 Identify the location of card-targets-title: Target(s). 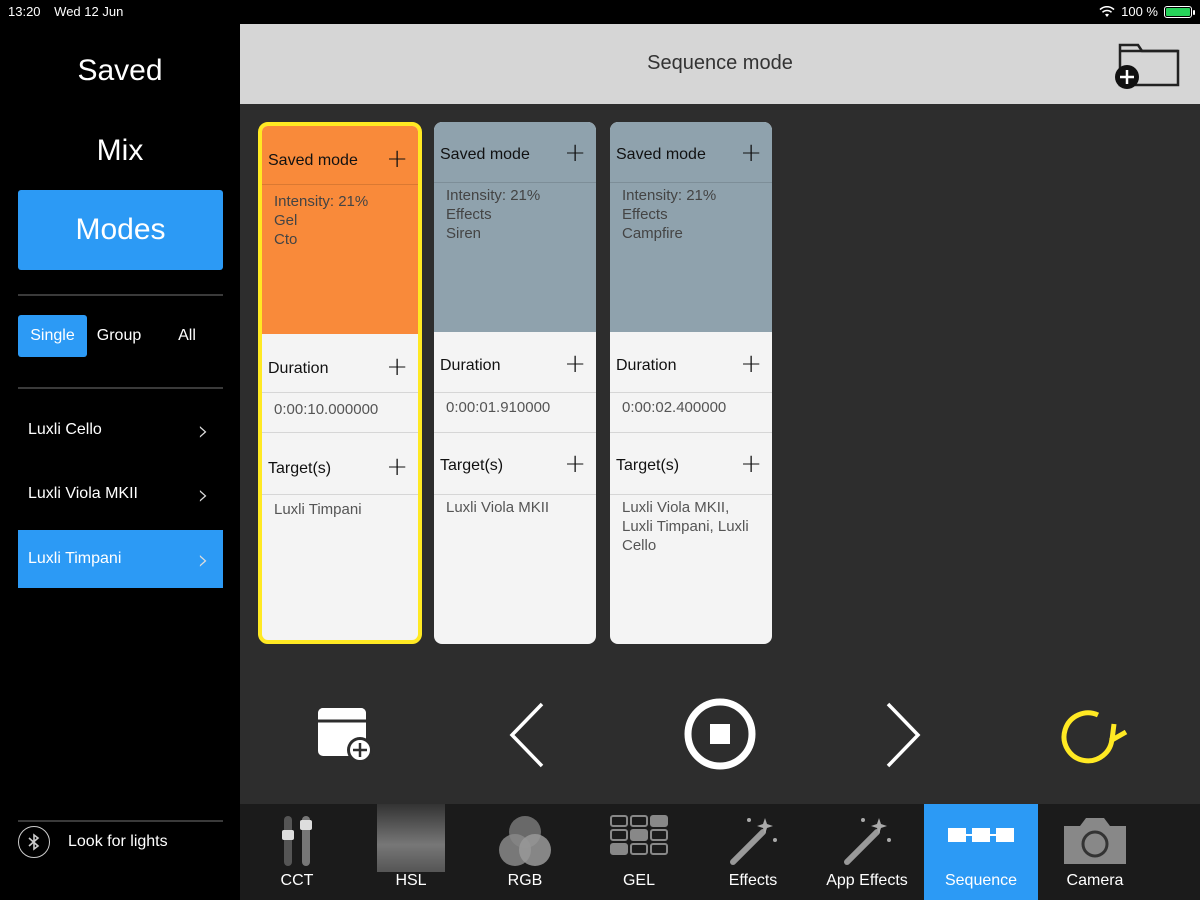
(648, 465).